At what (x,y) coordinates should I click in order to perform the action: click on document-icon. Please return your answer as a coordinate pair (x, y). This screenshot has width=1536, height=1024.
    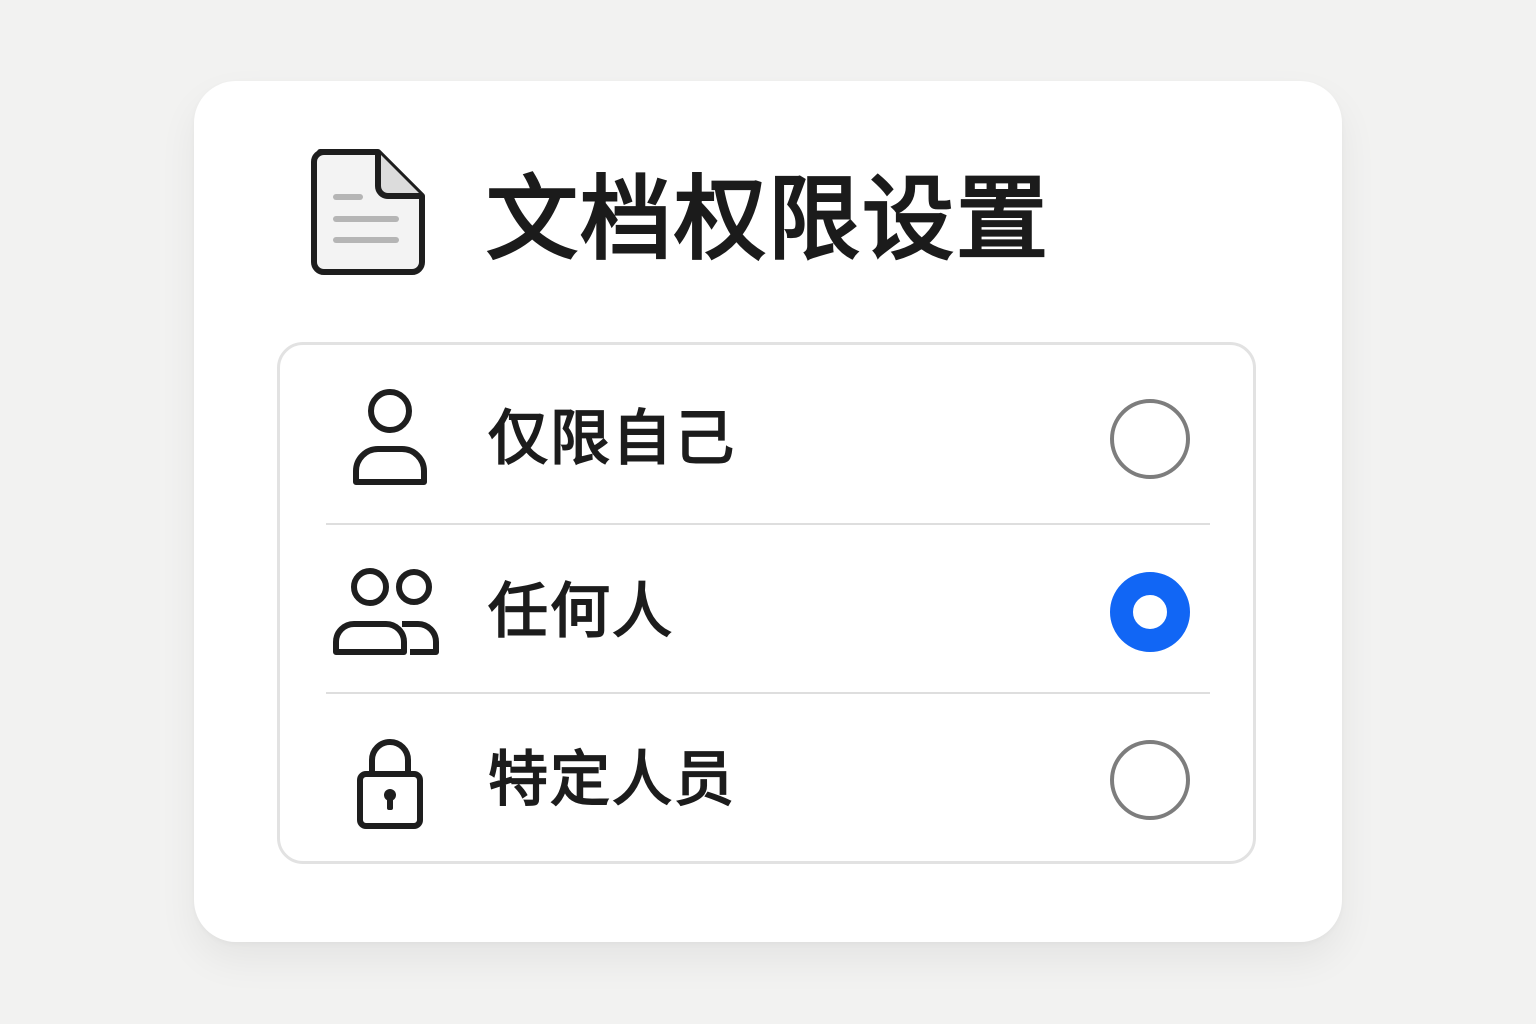
    Looking at the image, I should click on (368, 212).